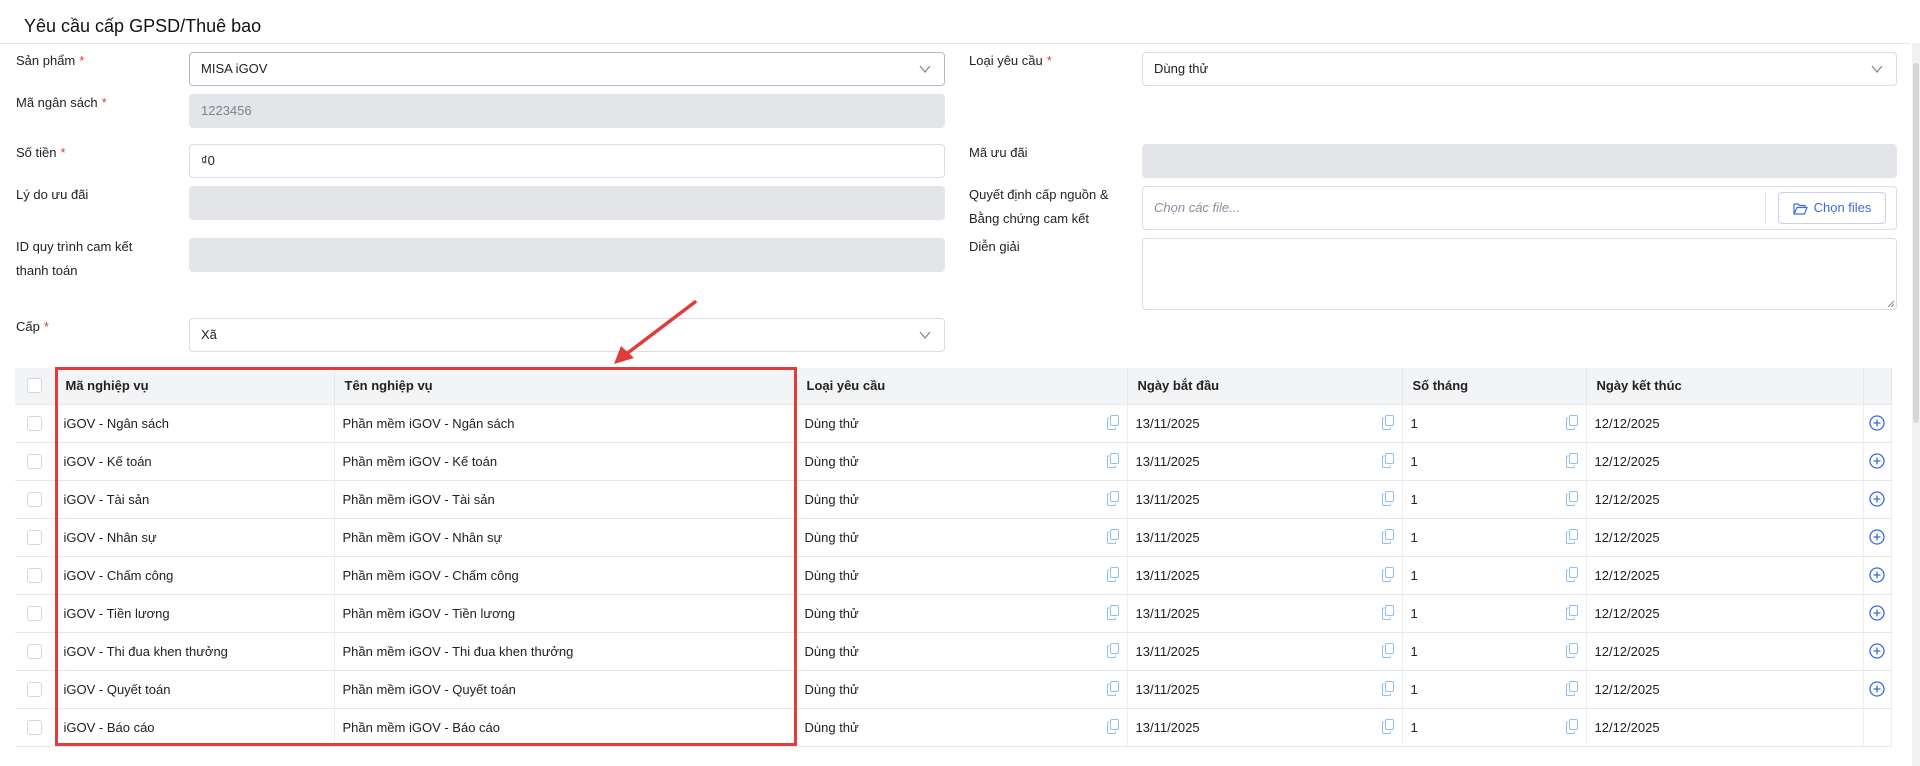  What do you see at coordinates (1265, 386) in the screenshot?
I see `header-start-date: Ngày bắt đầu` at bounding box center [1265, 386].